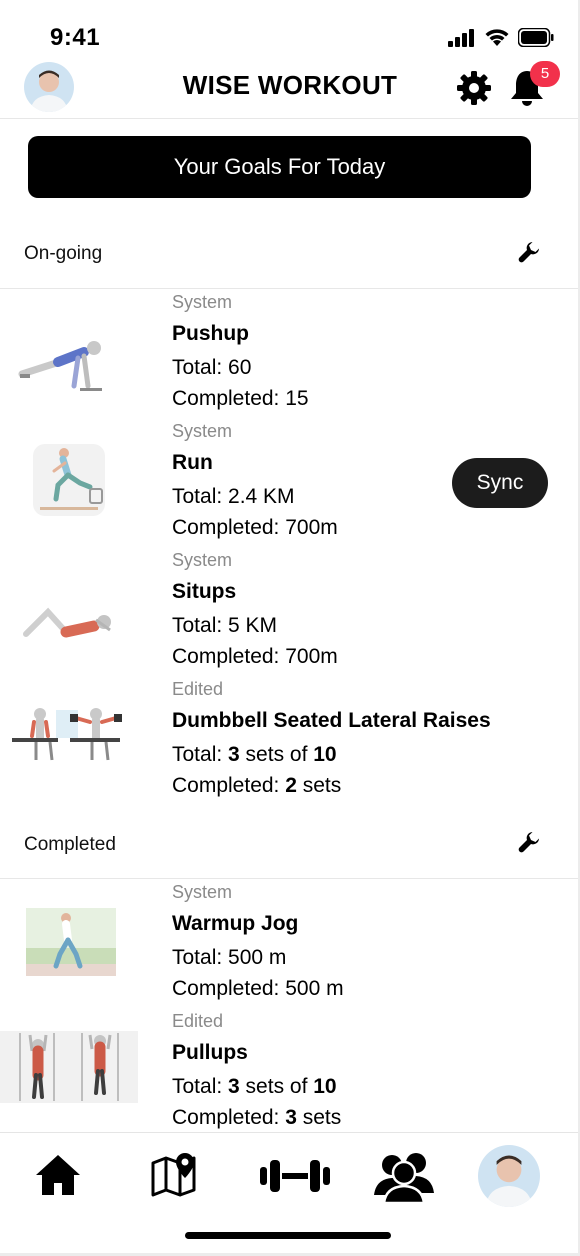 The width and height of the screenshot is (580, 1256). Describe the element at coordinates (331, 721) in the screenshot. I see `item-name: Dumbbell Seated Lateral Raises` at that location.